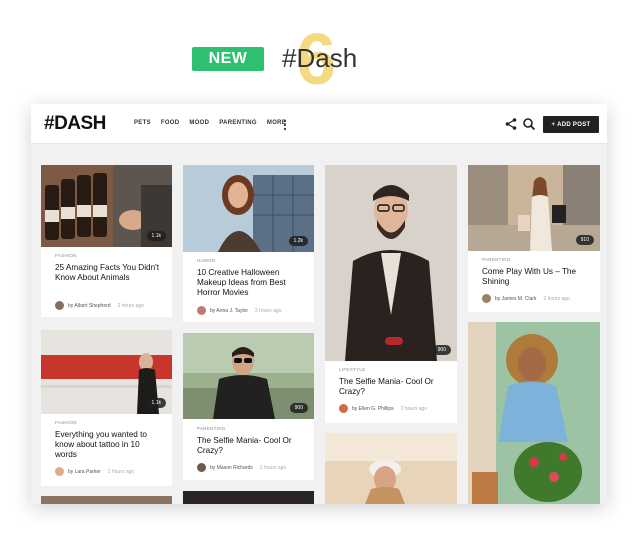 This screenshot has height=540, width=637. What do you see at coordinates (298, 241) in the screenshot?
I see `share-count-badge: 1.2k` at bounding box center [298, 241].